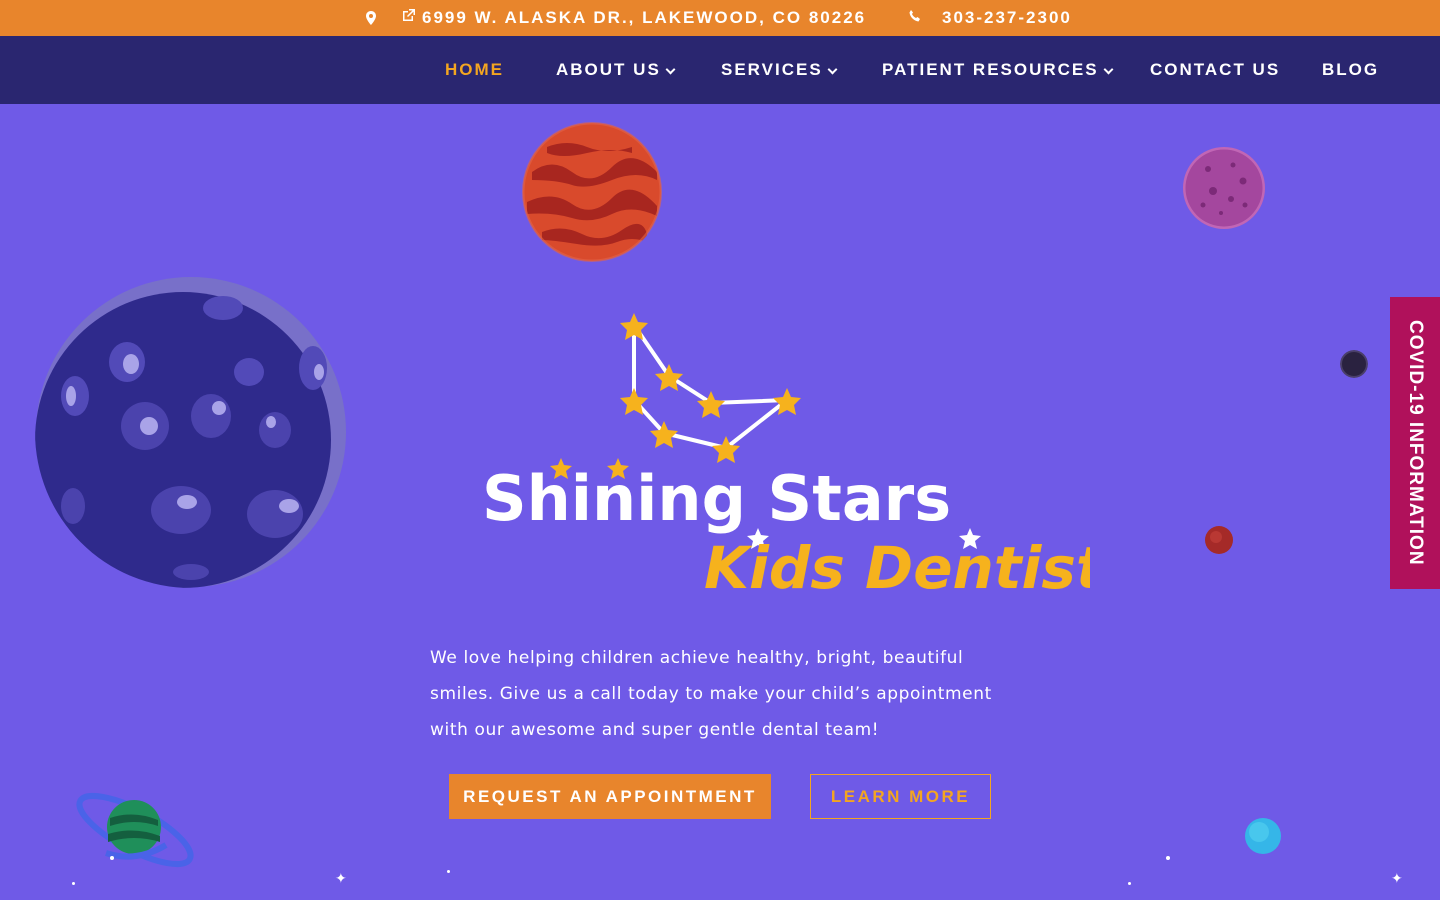 The width and height of the screenshot is (1440, 900). What do you see at coordinates (592, 192) in the screenshot?
I see `red-planet-image` at bounding box center [592, 192].